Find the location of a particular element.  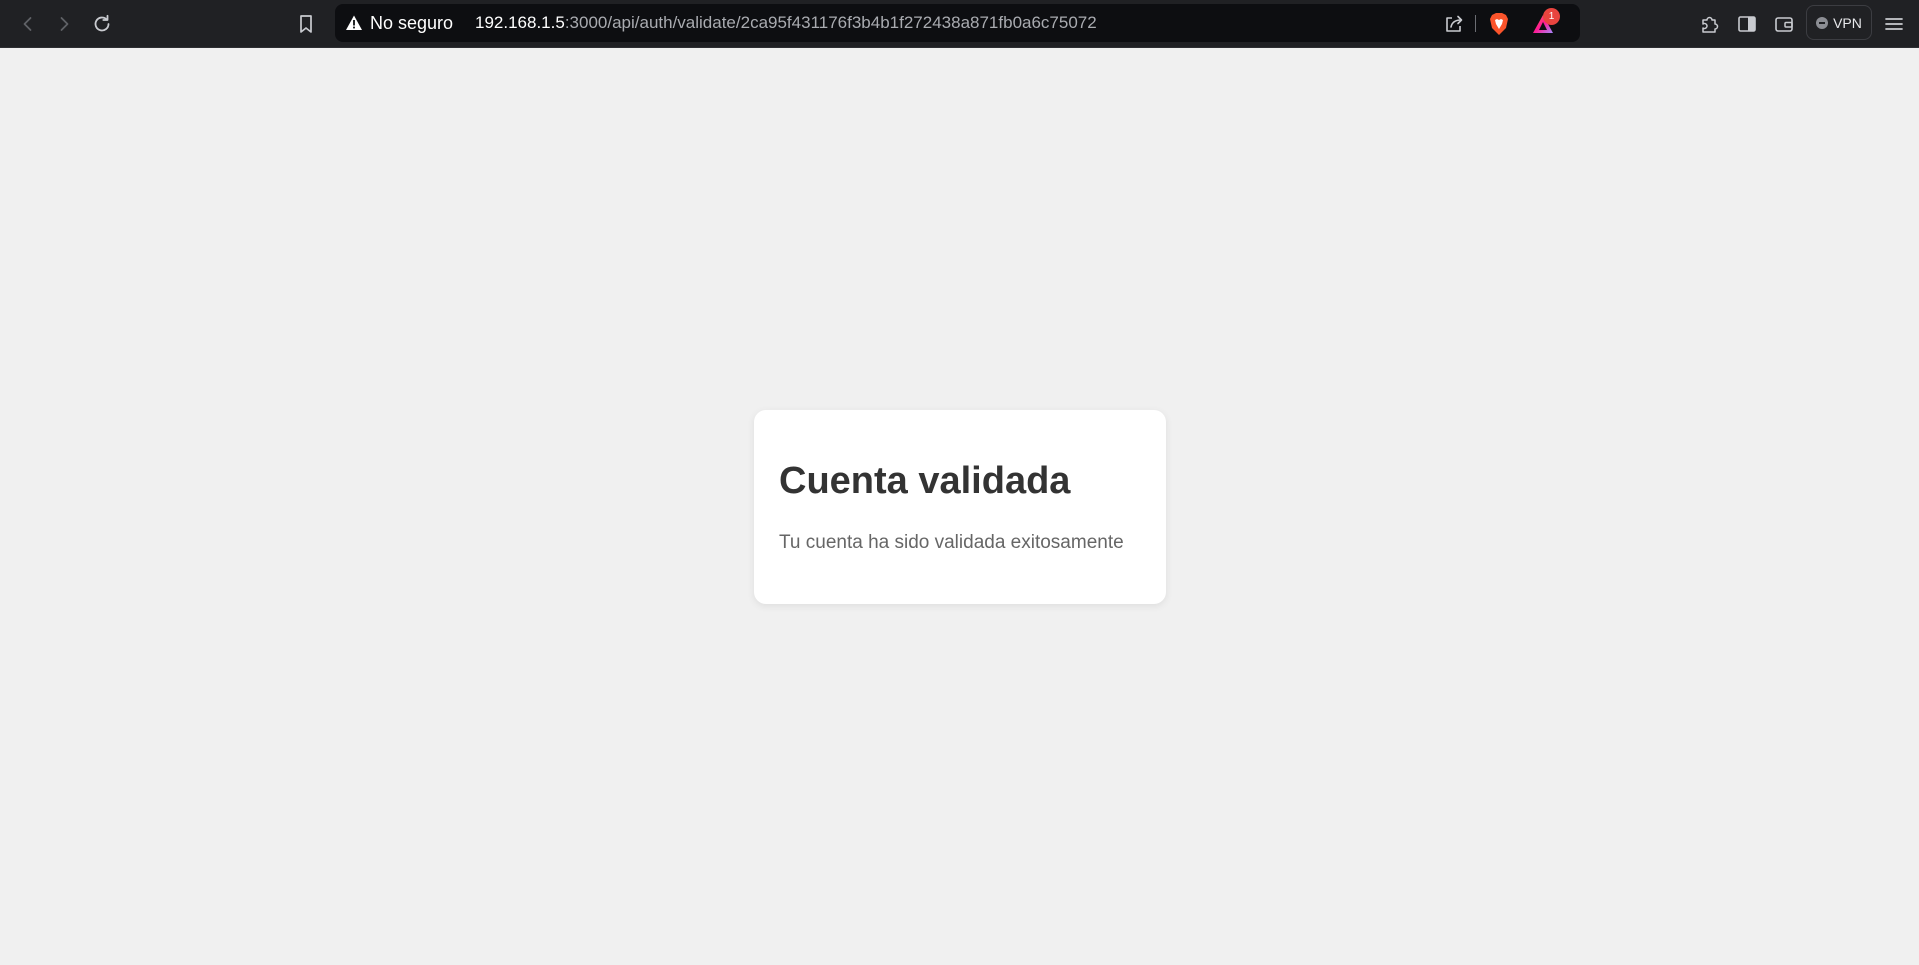

bookmark-icon is located at coordinates (306, 24).